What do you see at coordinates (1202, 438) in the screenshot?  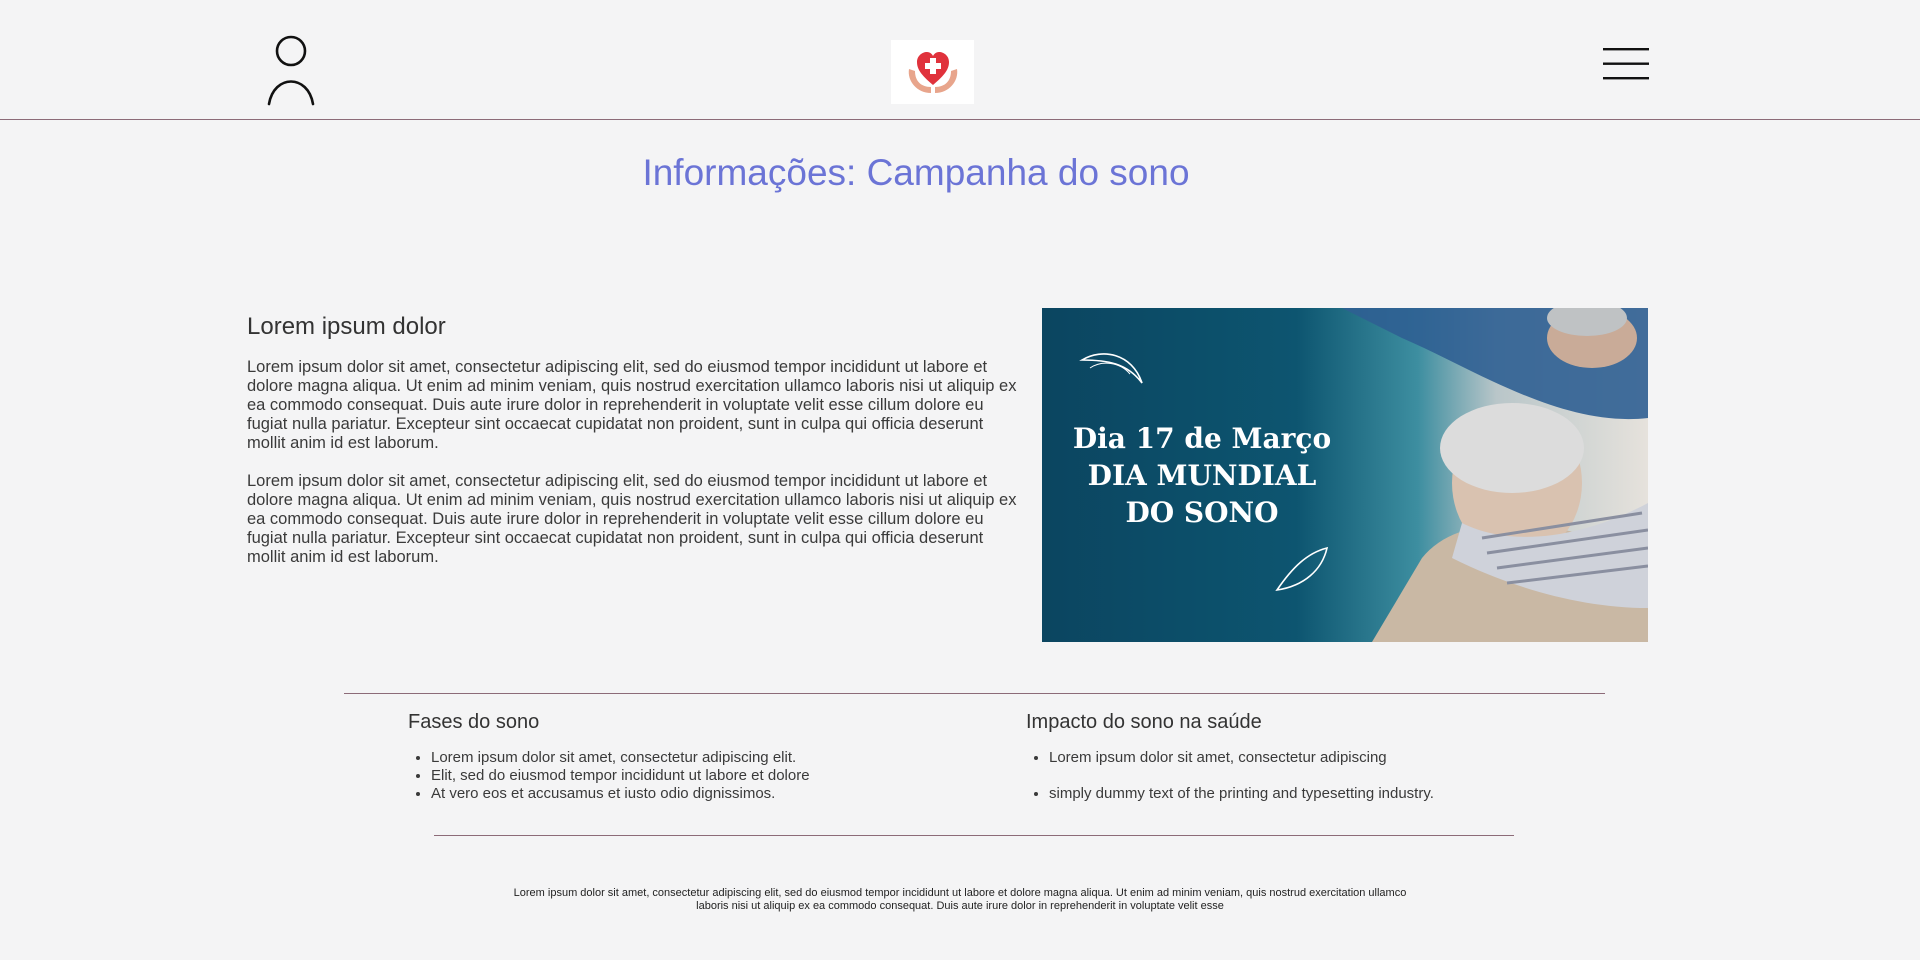 I see `banner-line-1: Dia 17 de Março` at bounding box center [1202, 438].